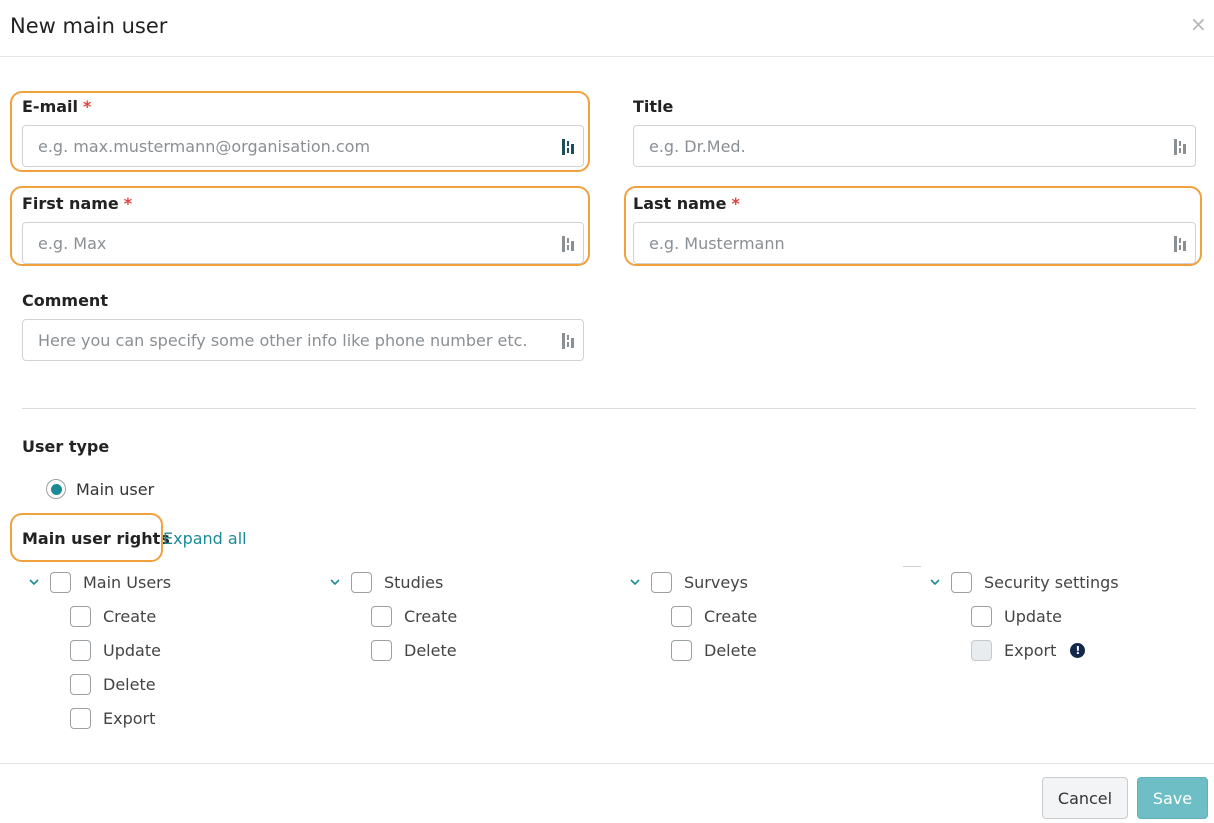 This screenshot has width=1214, height=823. I want to click on checkbox-label: Surveys, so click(716, 582).